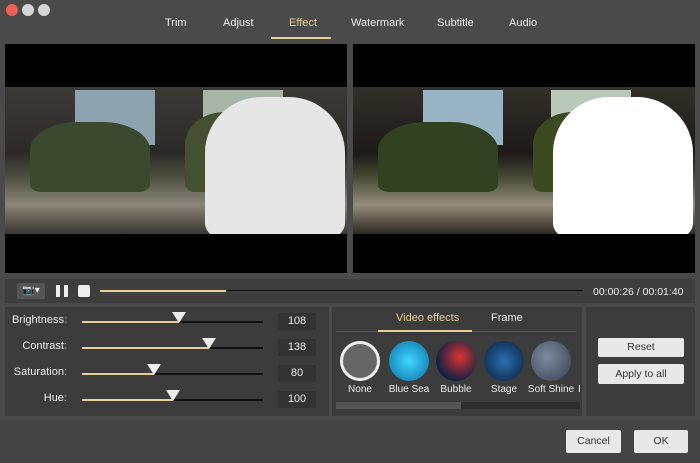 The width and height of the screenshot is (700, 463). I want to click on tab-frame: Frame, so click(507, 318).